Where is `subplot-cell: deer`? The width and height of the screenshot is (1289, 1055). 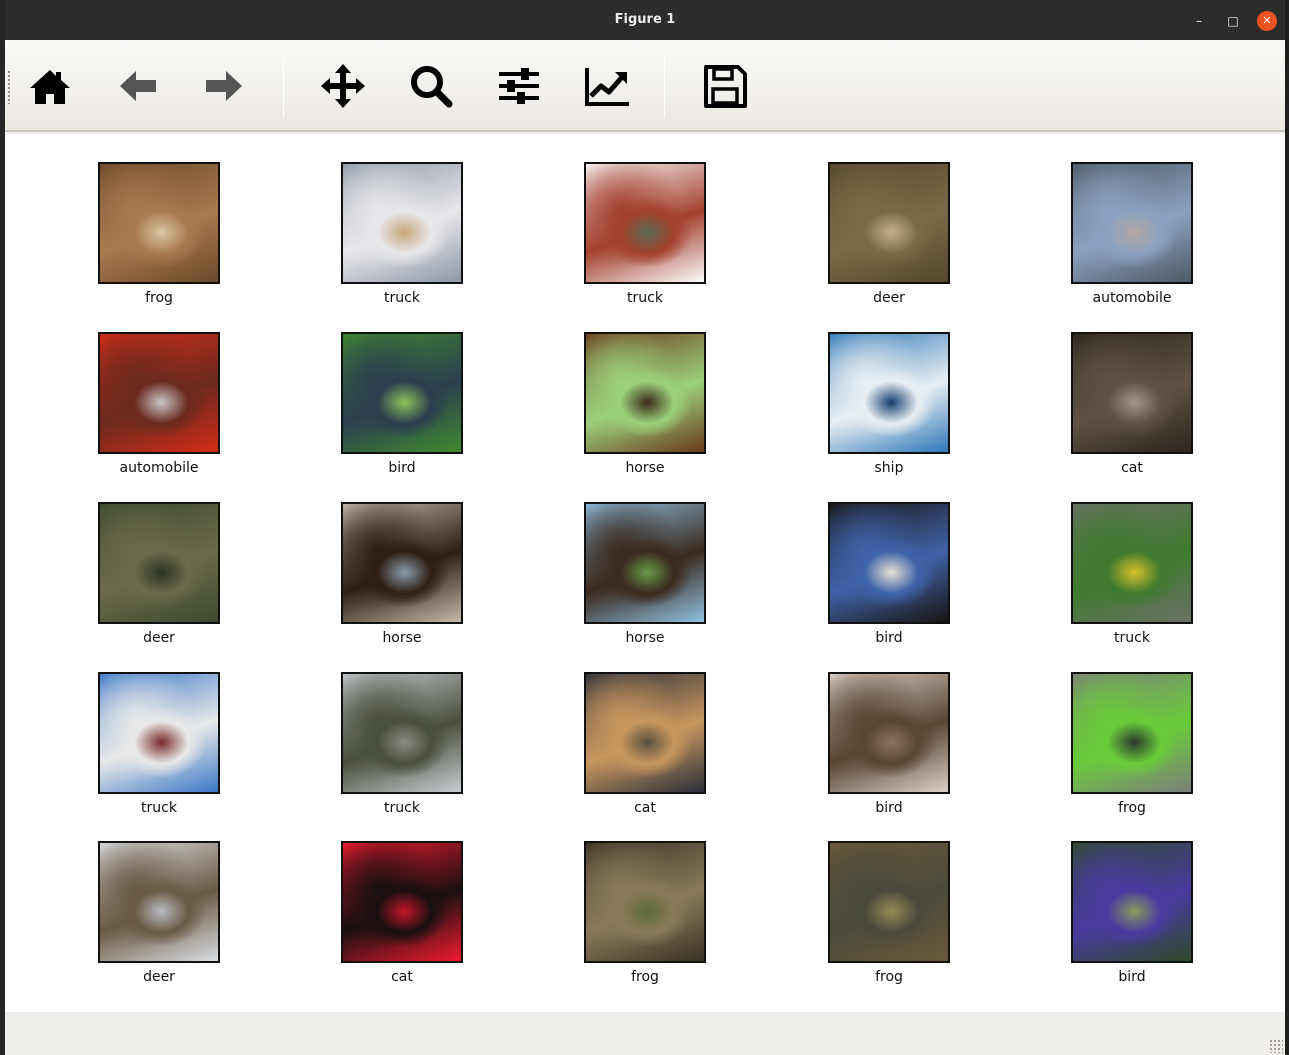
subplot-cell: deer is located at coordinates (889, 237).